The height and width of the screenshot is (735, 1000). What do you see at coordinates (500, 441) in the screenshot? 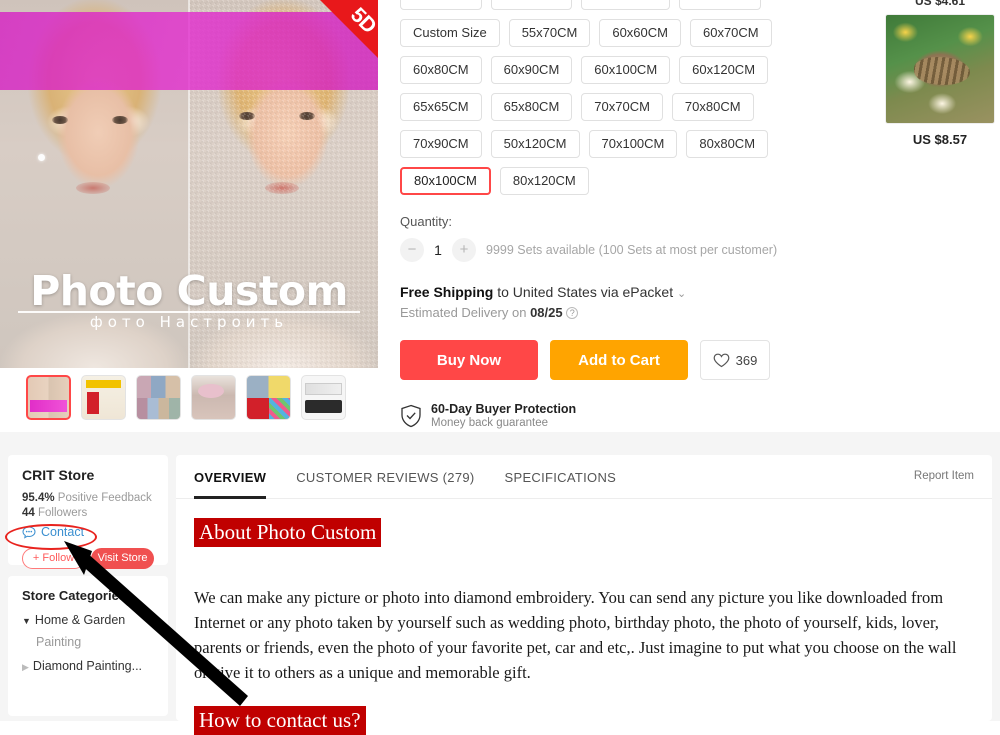
I see `section-divider` at bounding box center [500, 441].